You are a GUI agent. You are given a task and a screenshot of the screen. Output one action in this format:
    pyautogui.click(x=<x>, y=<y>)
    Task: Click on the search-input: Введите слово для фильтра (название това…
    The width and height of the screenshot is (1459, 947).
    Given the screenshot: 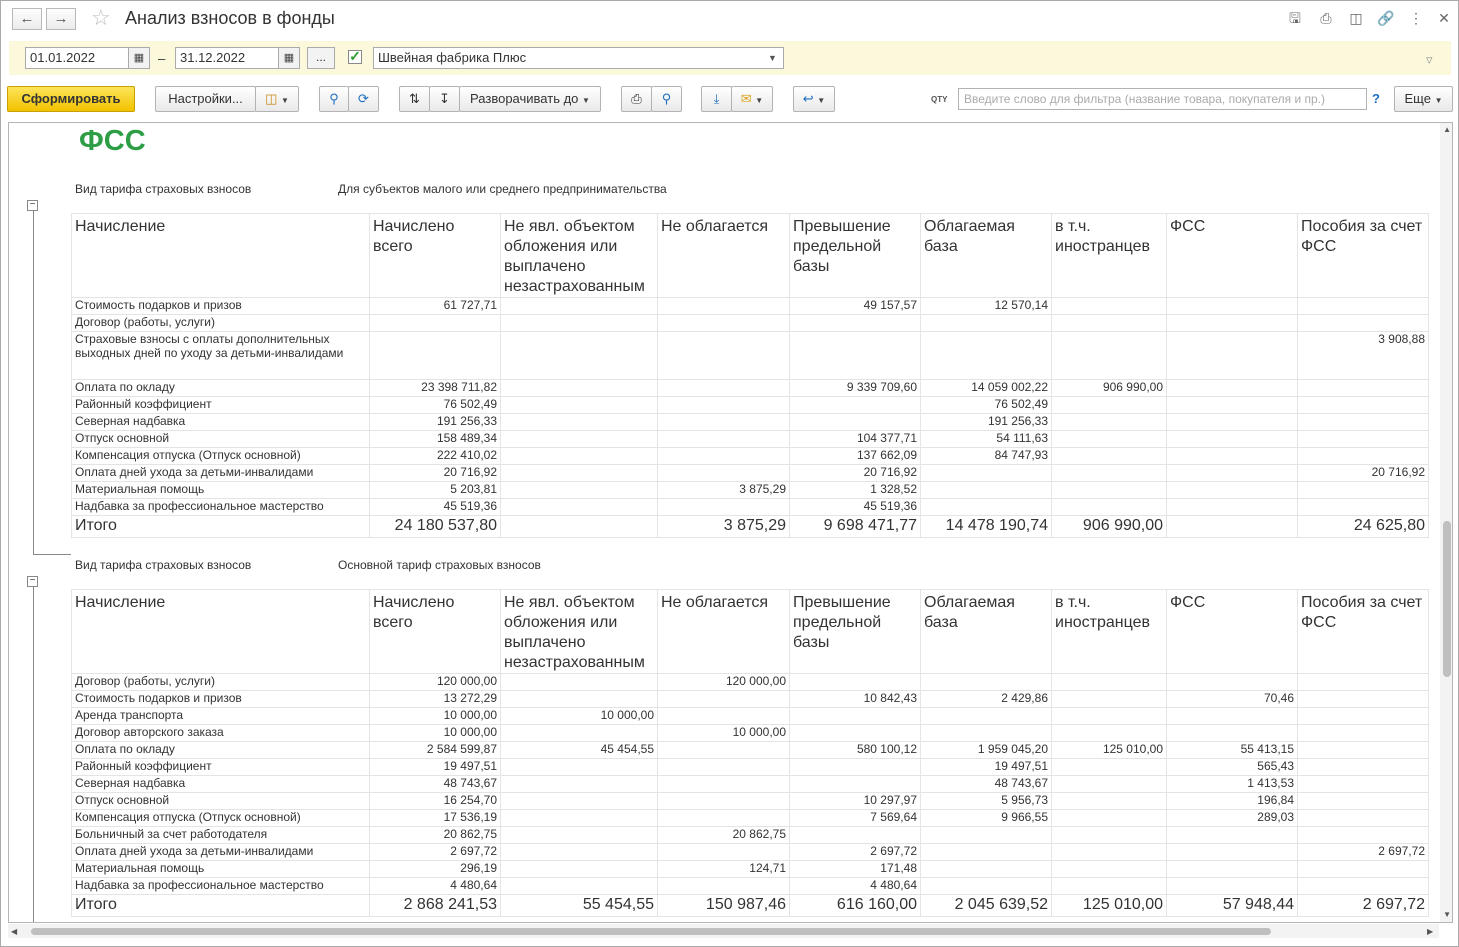 What is the action you would take?
    pyautogui.click(x=1162, y=99)
    